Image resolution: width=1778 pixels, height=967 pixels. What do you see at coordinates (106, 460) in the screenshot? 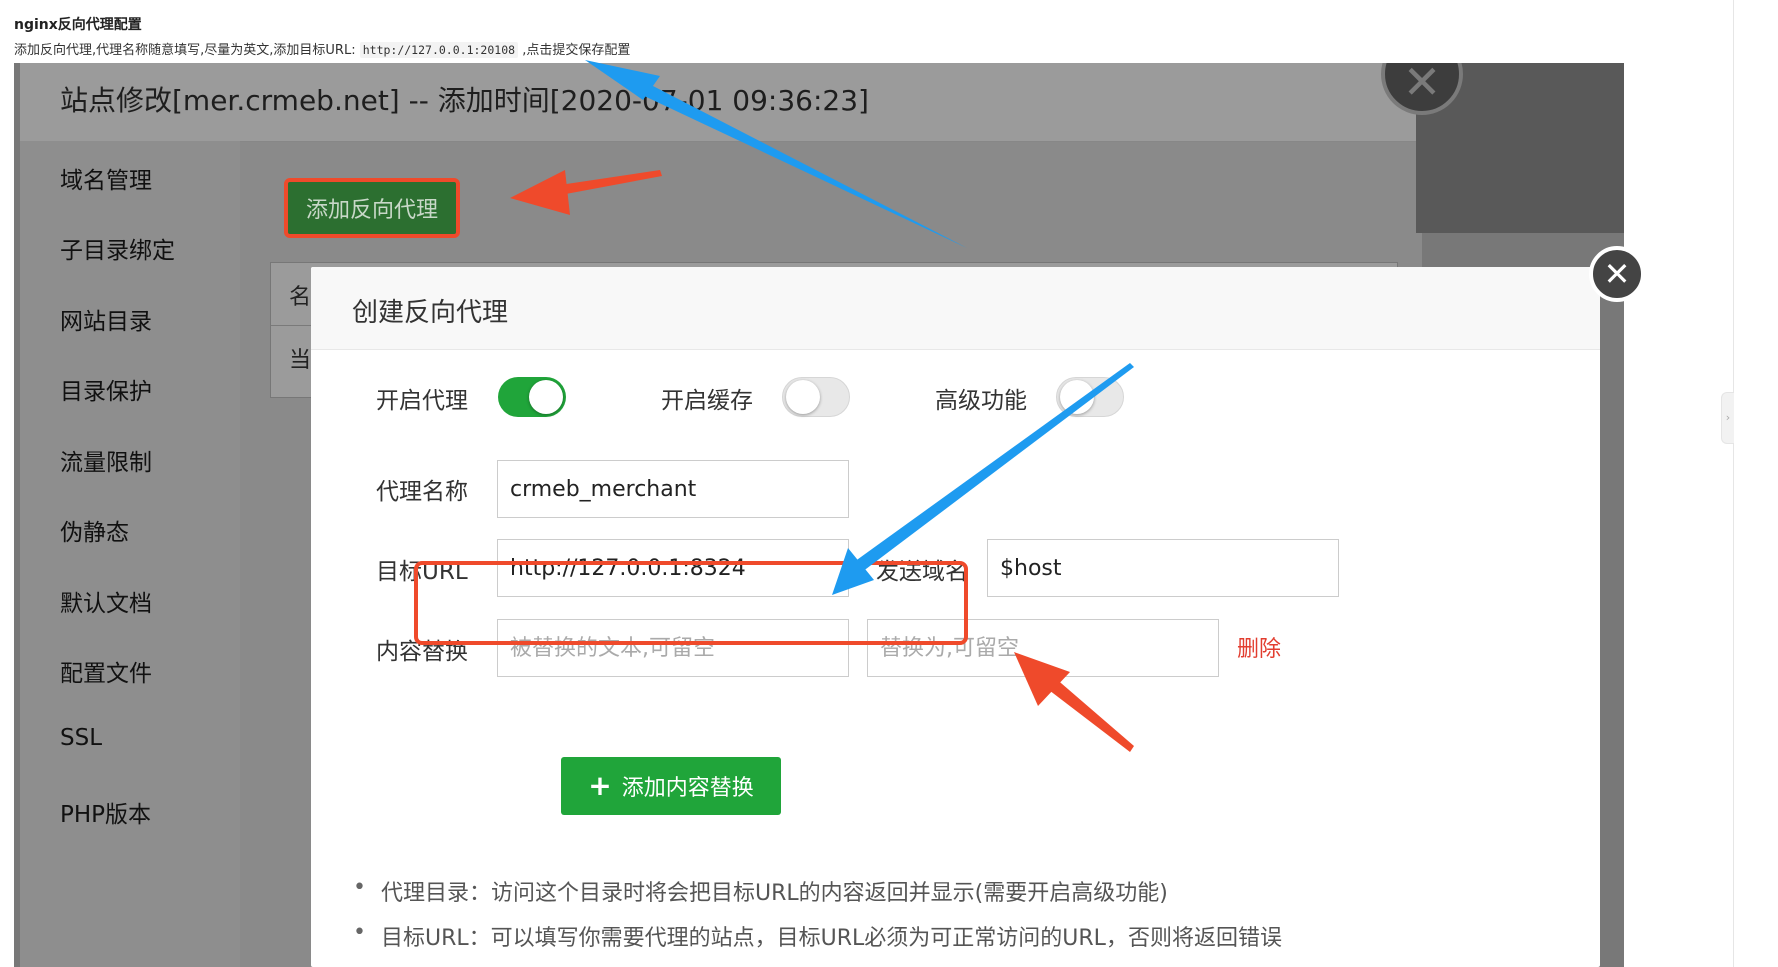
I see `nav-item-traffic-limit: 流量限制` at bounding box center [106, 460].